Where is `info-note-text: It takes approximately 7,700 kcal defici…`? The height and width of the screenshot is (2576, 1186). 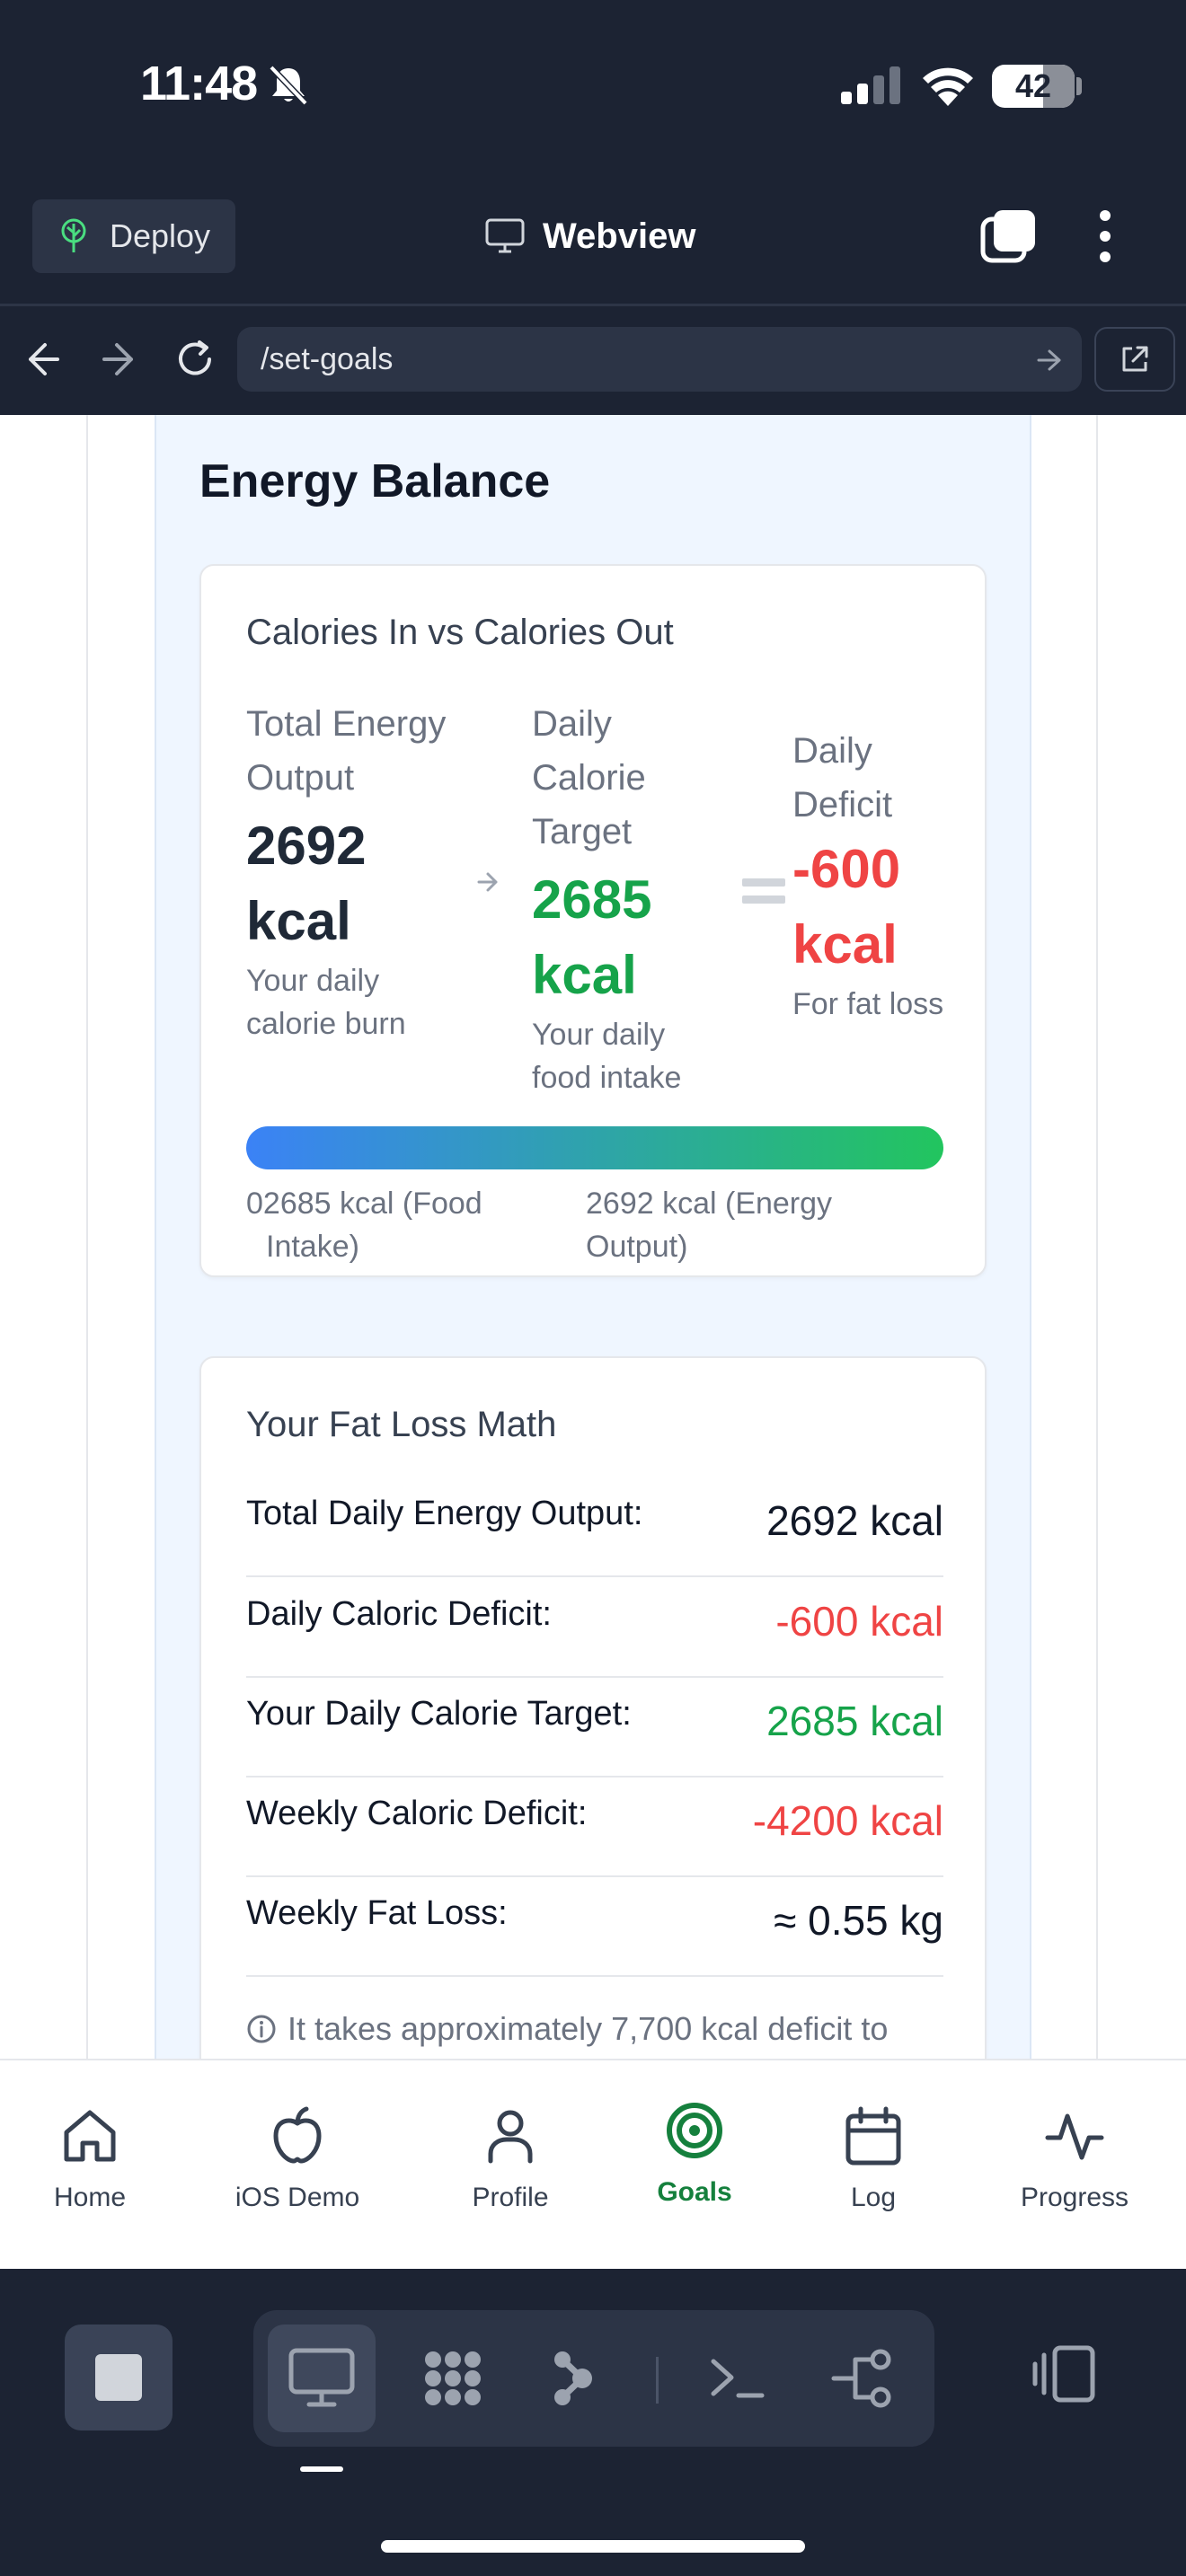 info-note-text: It takes approximately 7,700 kcal defici… is located at coordinates (588, 2028).